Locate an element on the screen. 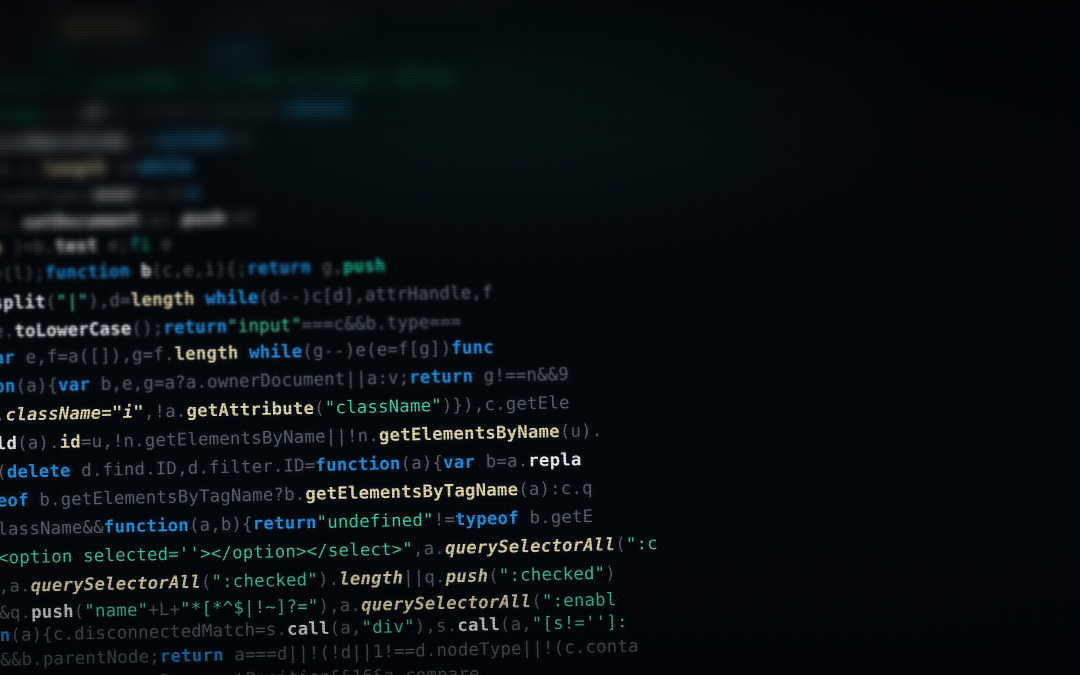 The height and width of the screenshot is (675, 1080). code-token: repla is located at coordinates (555, 460).